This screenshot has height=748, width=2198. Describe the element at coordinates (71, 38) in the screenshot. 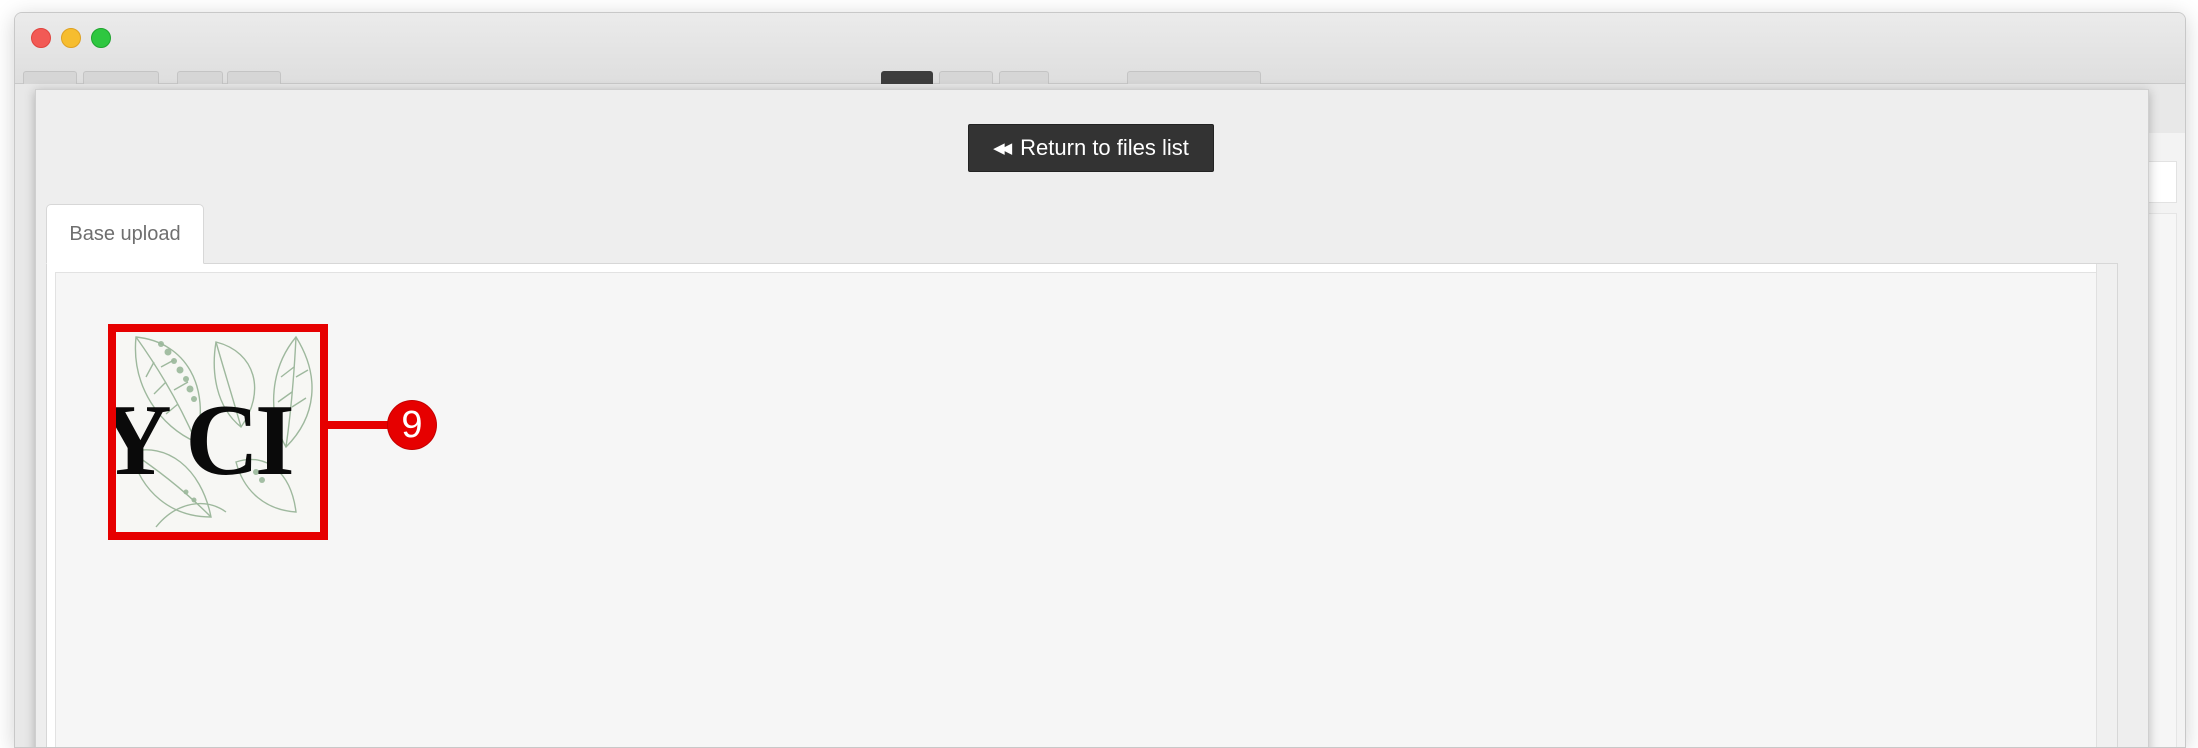

I see `minimize-window-icon` at that location.